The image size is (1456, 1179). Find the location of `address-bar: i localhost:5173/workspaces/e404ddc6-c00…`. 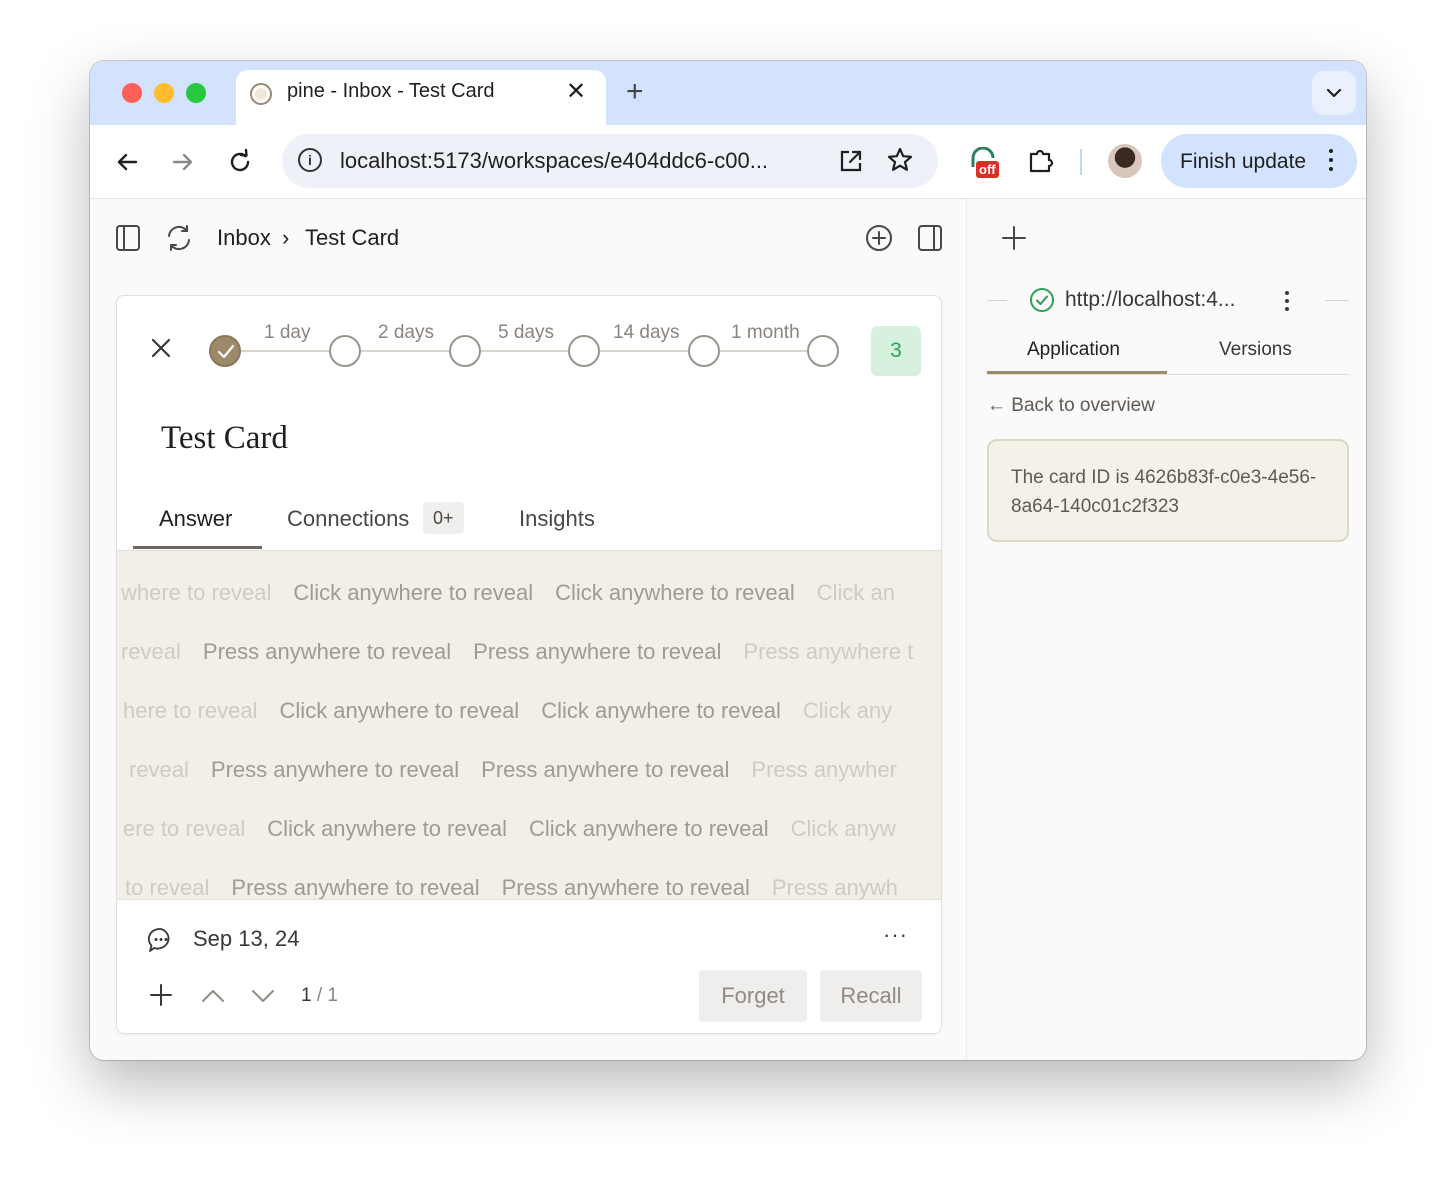

address-bar: i localhost:5173/workspaces/e404ddc6-c00… is located at coordinates (610, 161).